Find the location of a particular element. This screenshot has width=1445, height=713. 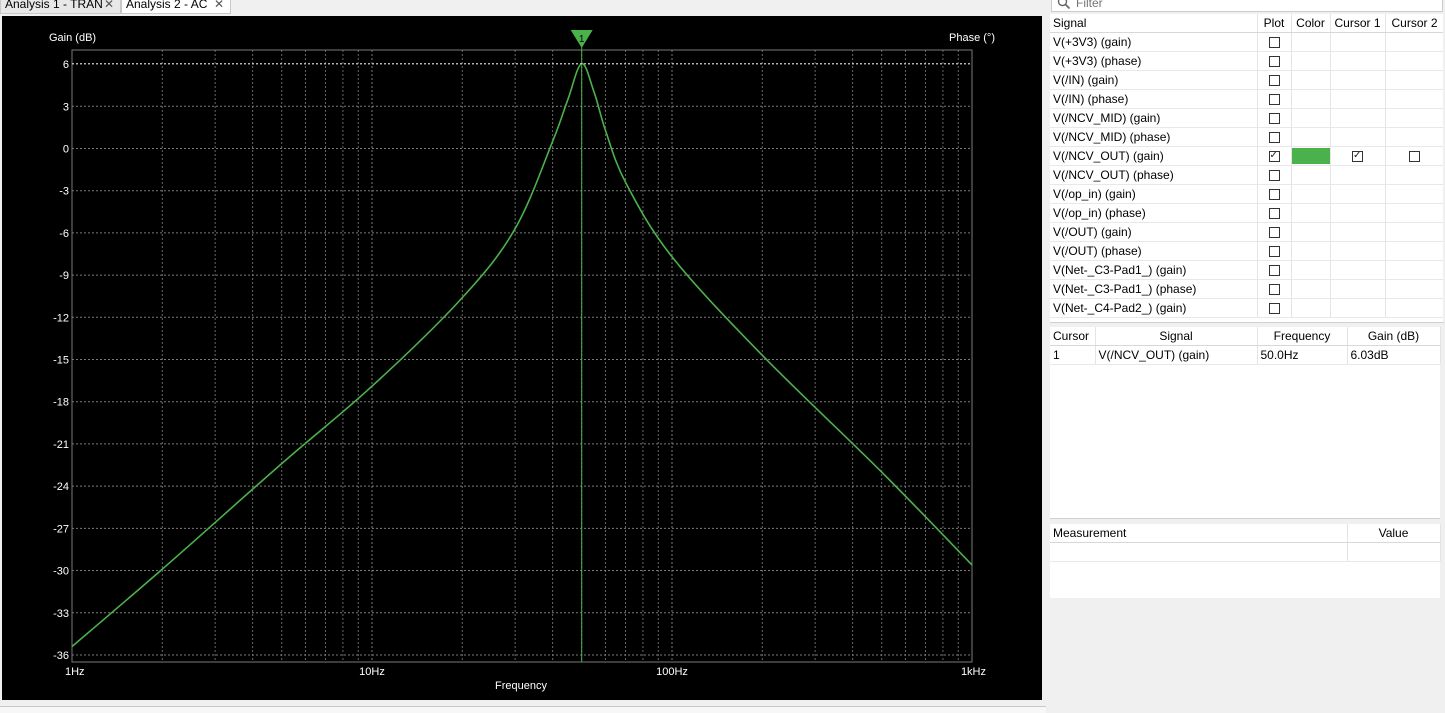

y-axis-label: Gain (dB) is located at coordinates (72, 38).